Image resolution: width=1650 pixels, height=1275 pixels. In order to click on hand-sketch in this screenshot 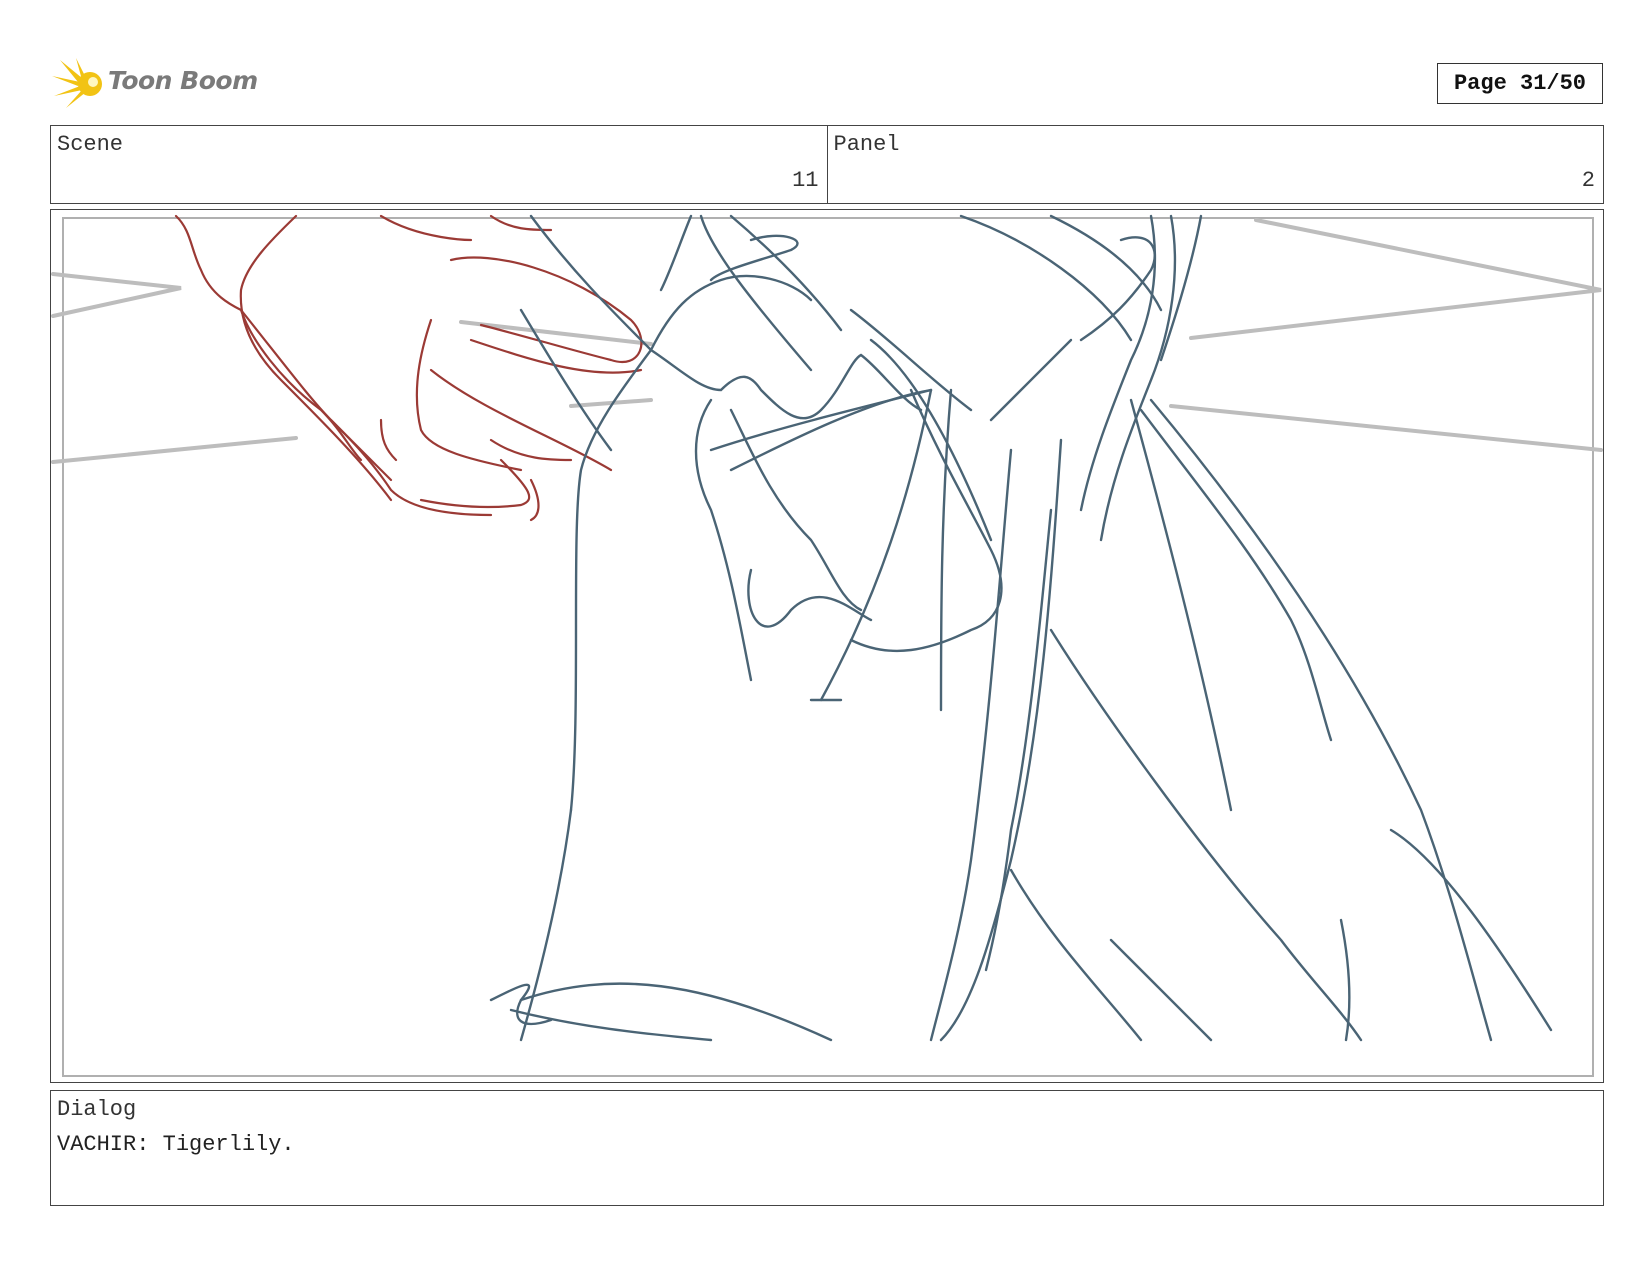, I will do `click(408, 368)`.